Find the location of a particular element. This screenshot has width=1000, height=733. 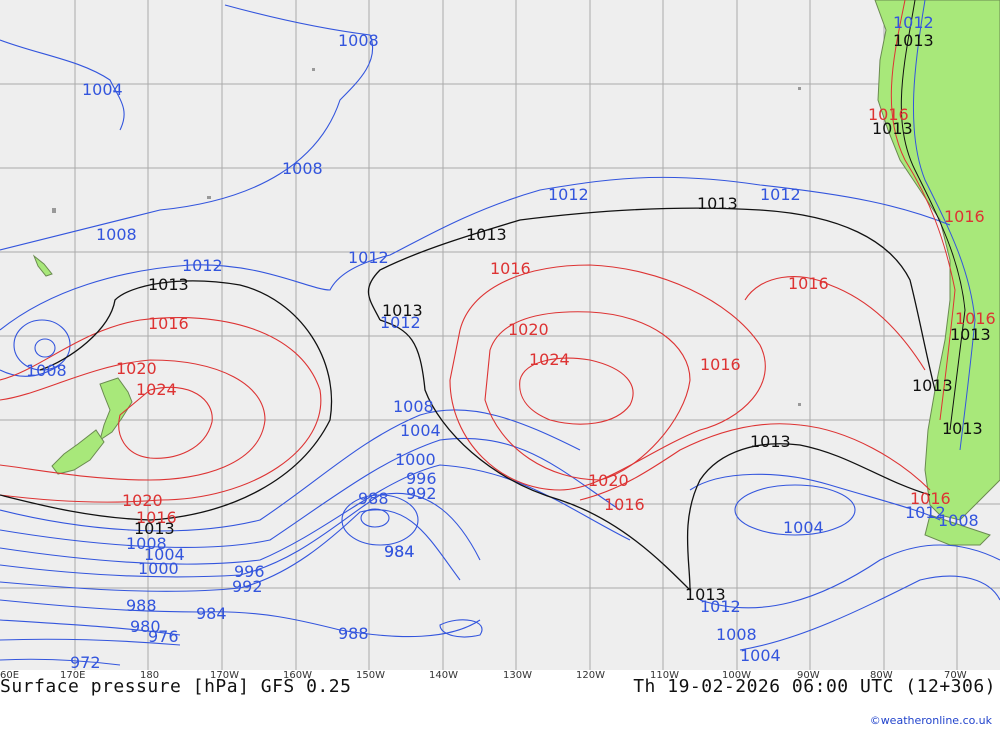

forecast-datetime: Th 19-02-2026 06:00 UTC (12+306) is located at coordinates (814, 686).